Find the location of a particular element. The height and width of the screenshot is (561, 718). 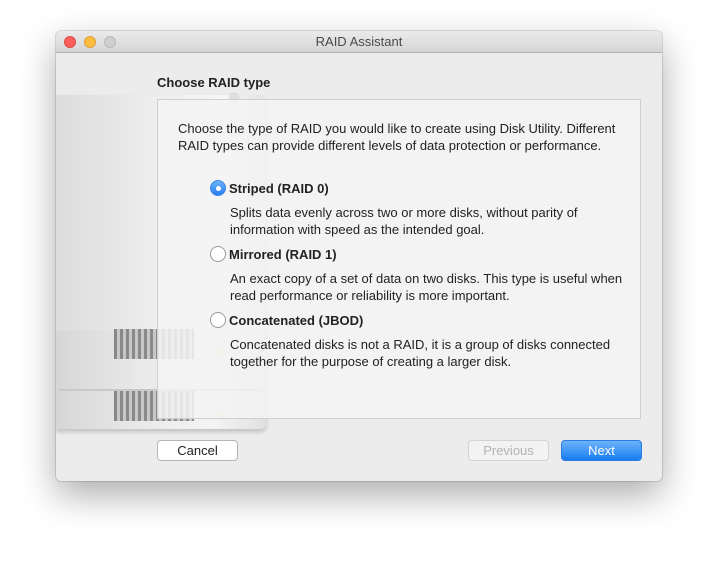

cancel-button: Cancel is located at coordinates (197, 450).